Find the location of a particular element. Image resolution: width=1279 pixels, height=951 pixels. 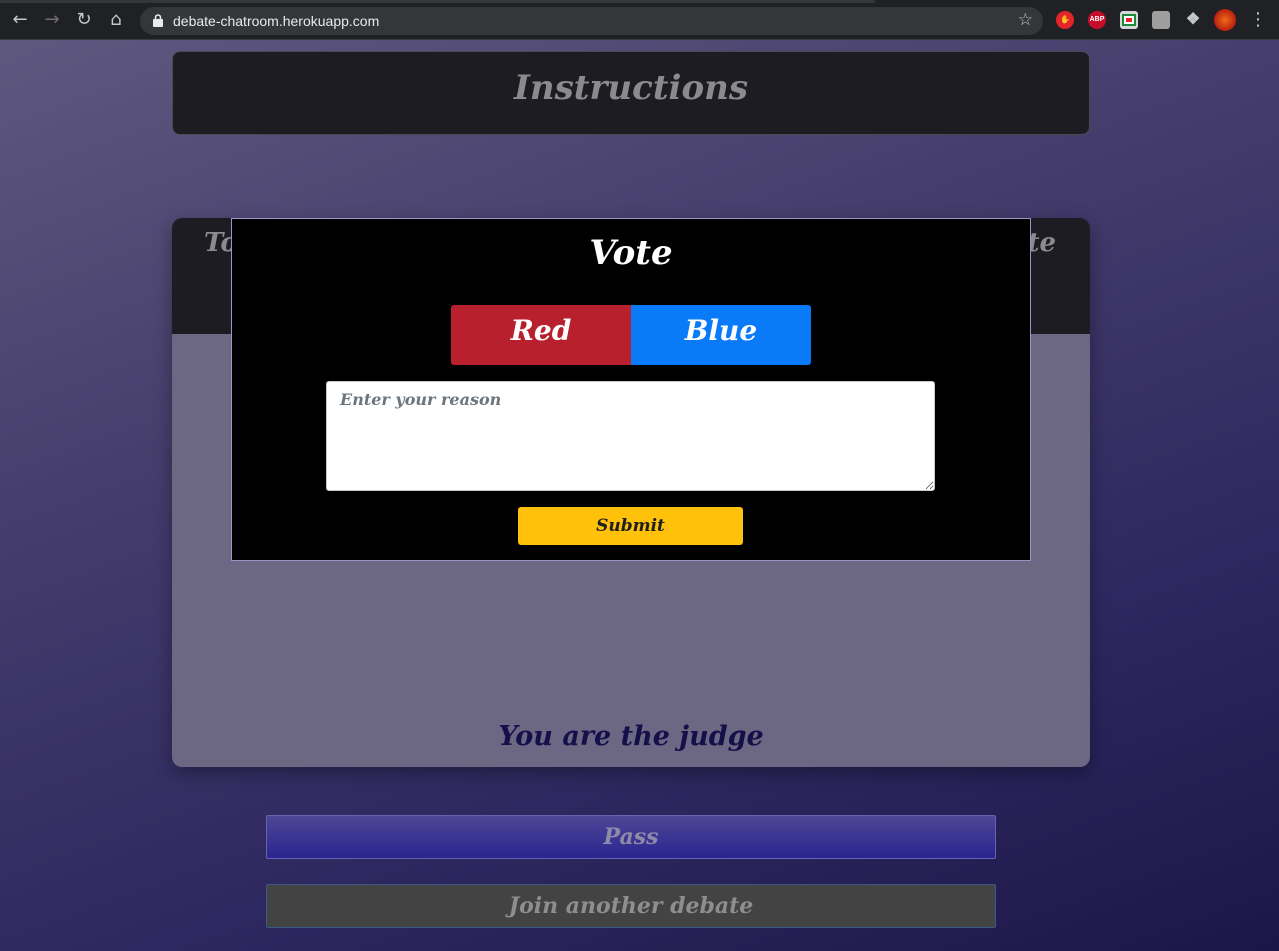

topic-text-right: te is located at coordinates (1041, 243).